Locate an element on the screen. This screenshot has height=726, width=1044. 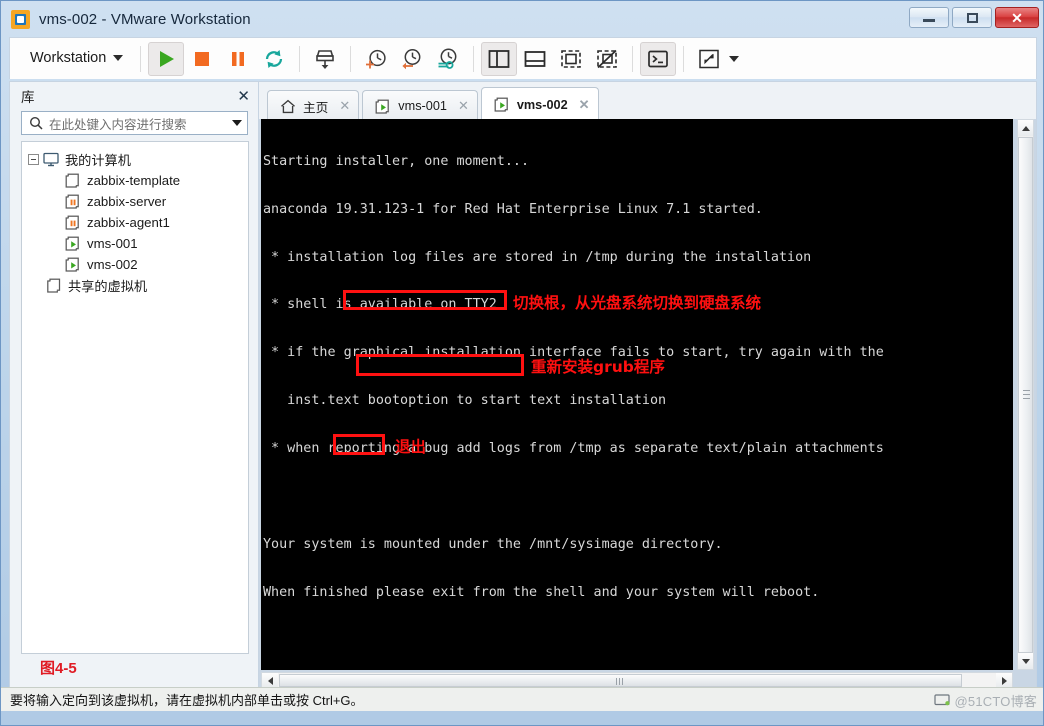
minimize-button is located at coordinates (929, 17).